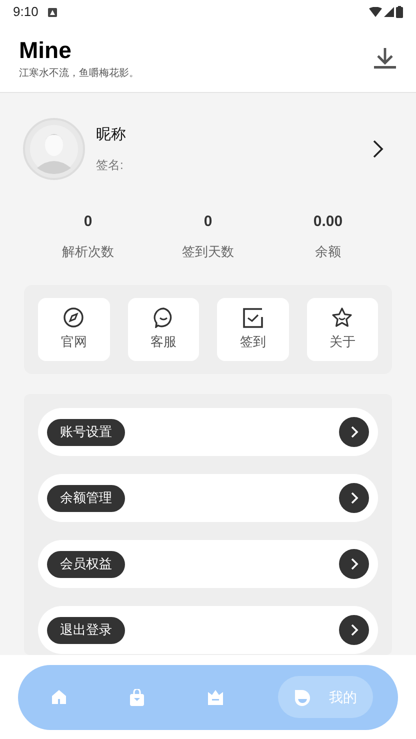  What do you see at coordinates (86, 630) in the screenshot?
I see `menu-label: 退出登录` at bounding box center [86, 630].